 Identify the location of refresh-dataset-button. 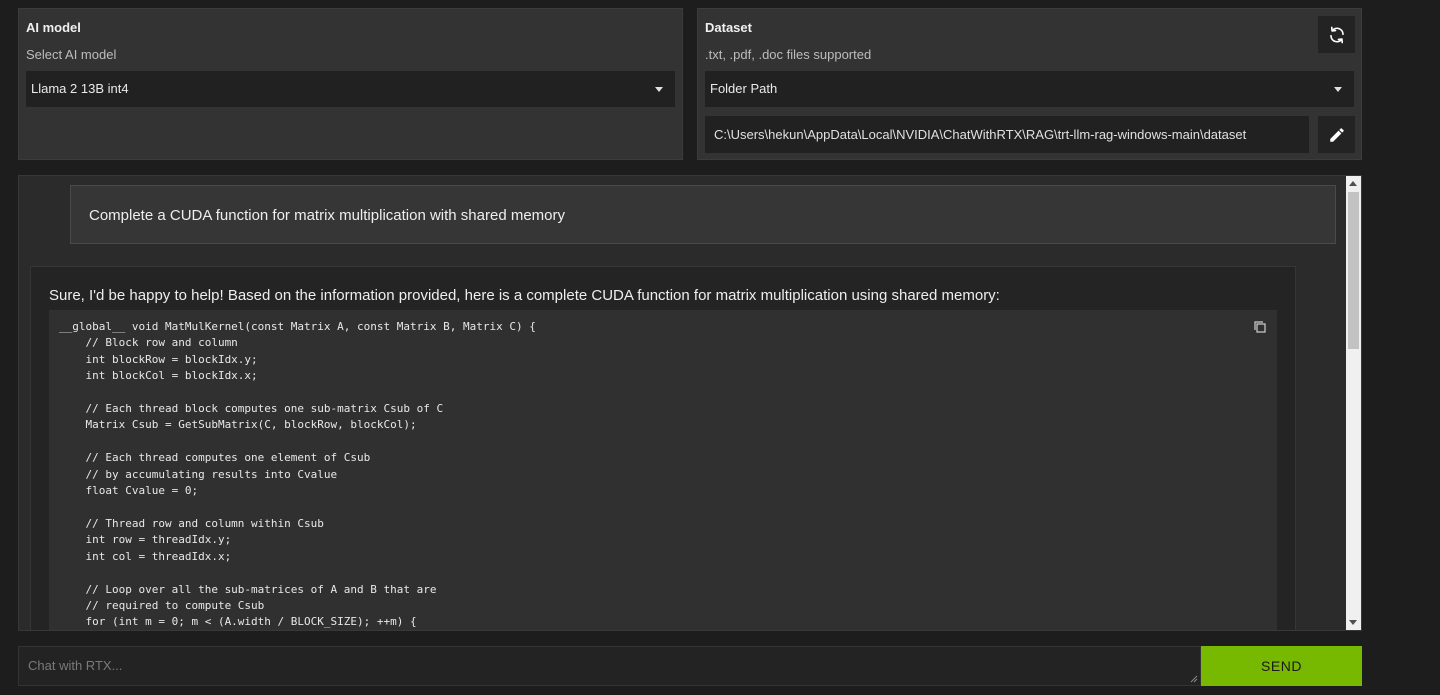
(1336, 34).